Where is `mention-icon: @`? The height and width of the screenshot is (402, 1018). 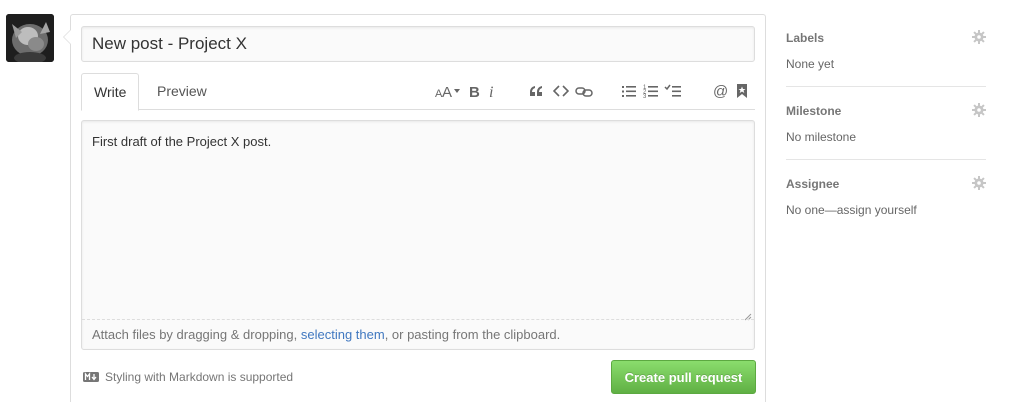 mention-icon: @ is located at coordinates (721, 91).